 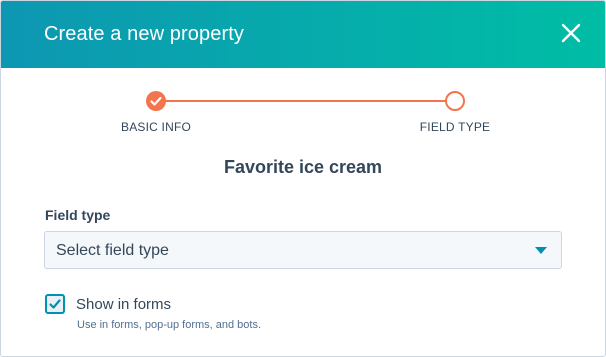 I want to click on field-type-select-value: Select field type, so click(x=112, y=250).